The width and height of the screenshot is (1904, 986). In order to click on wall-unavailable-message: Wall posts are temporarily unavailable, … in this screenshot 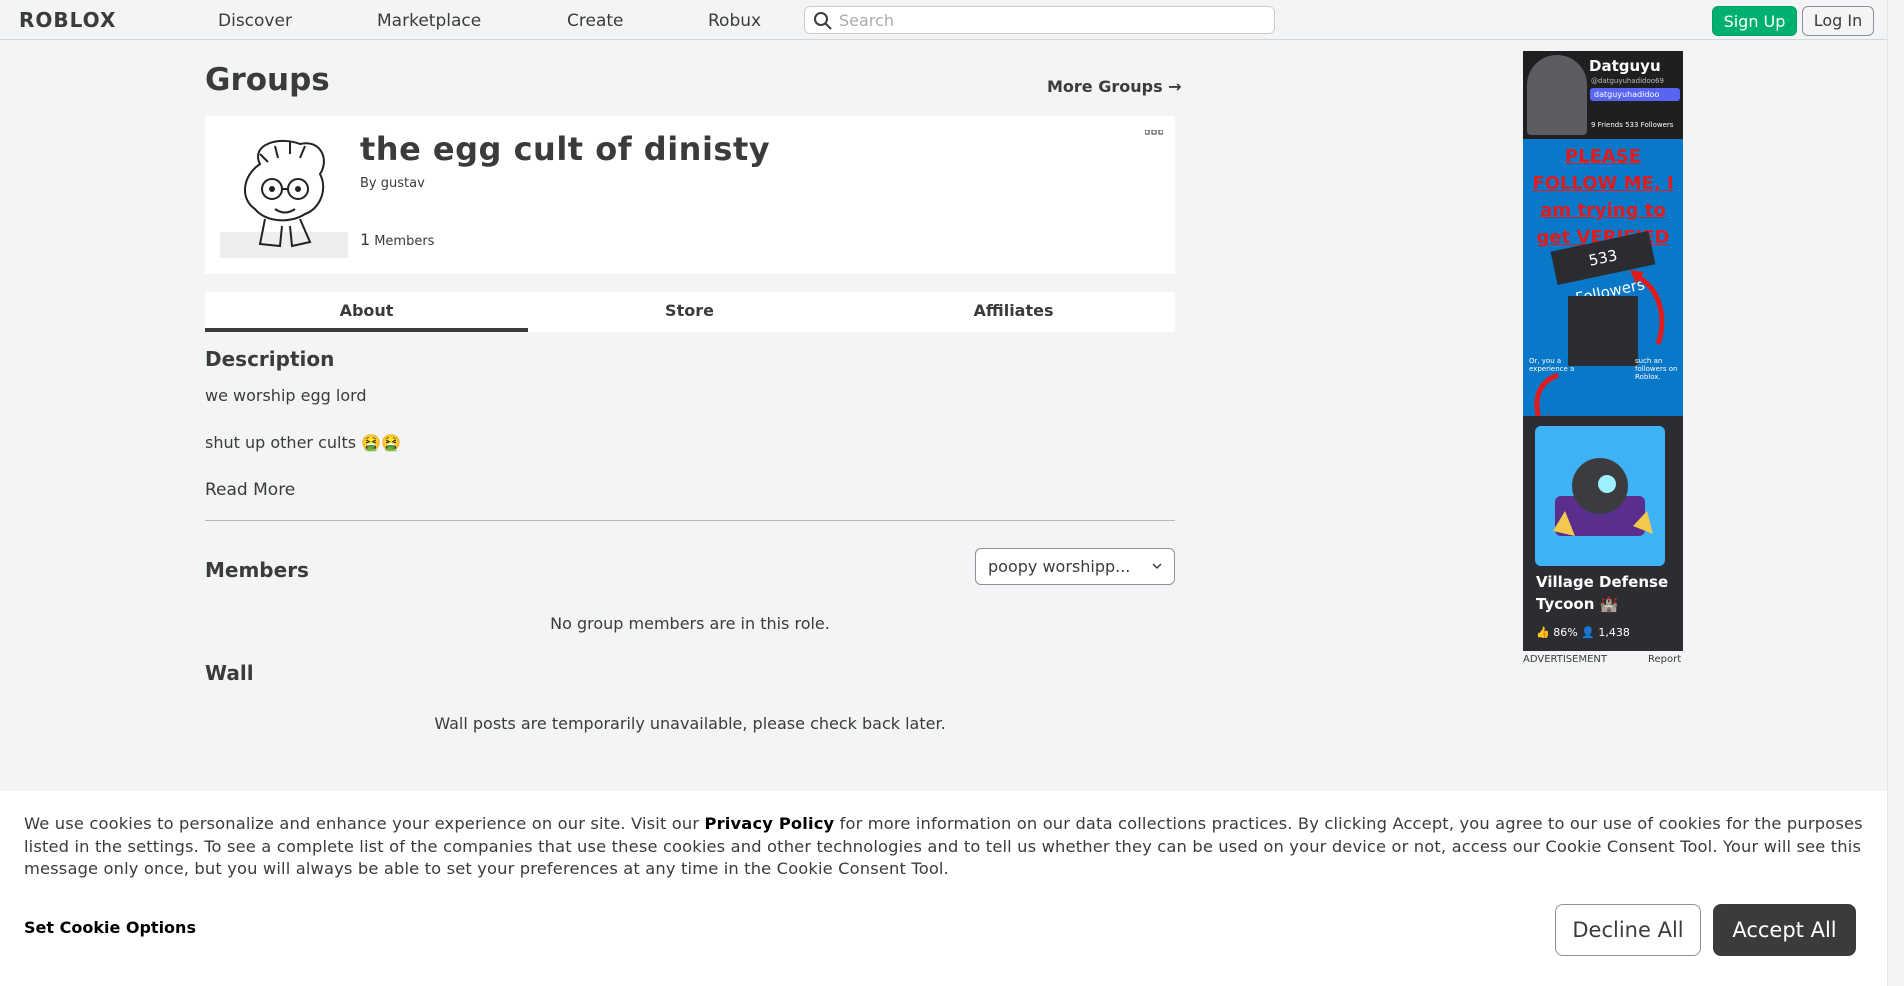, I will do `click(690, 723)`.